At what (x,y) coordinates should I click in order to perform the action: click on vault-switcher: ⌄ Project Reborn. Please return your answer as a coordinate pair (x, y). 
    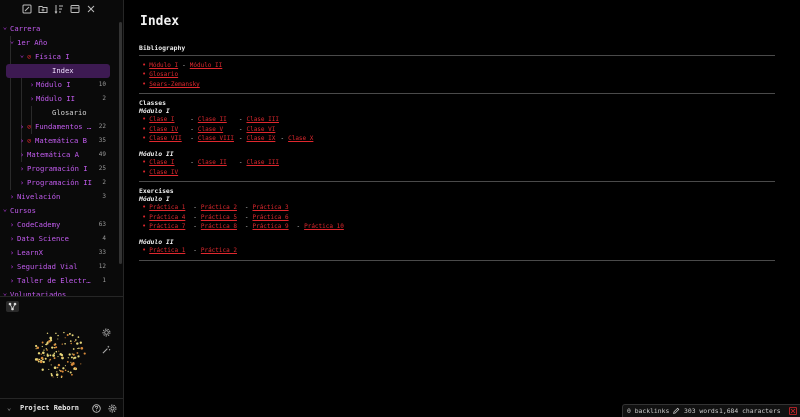
    Looking at the image, I should click on (62, 407).